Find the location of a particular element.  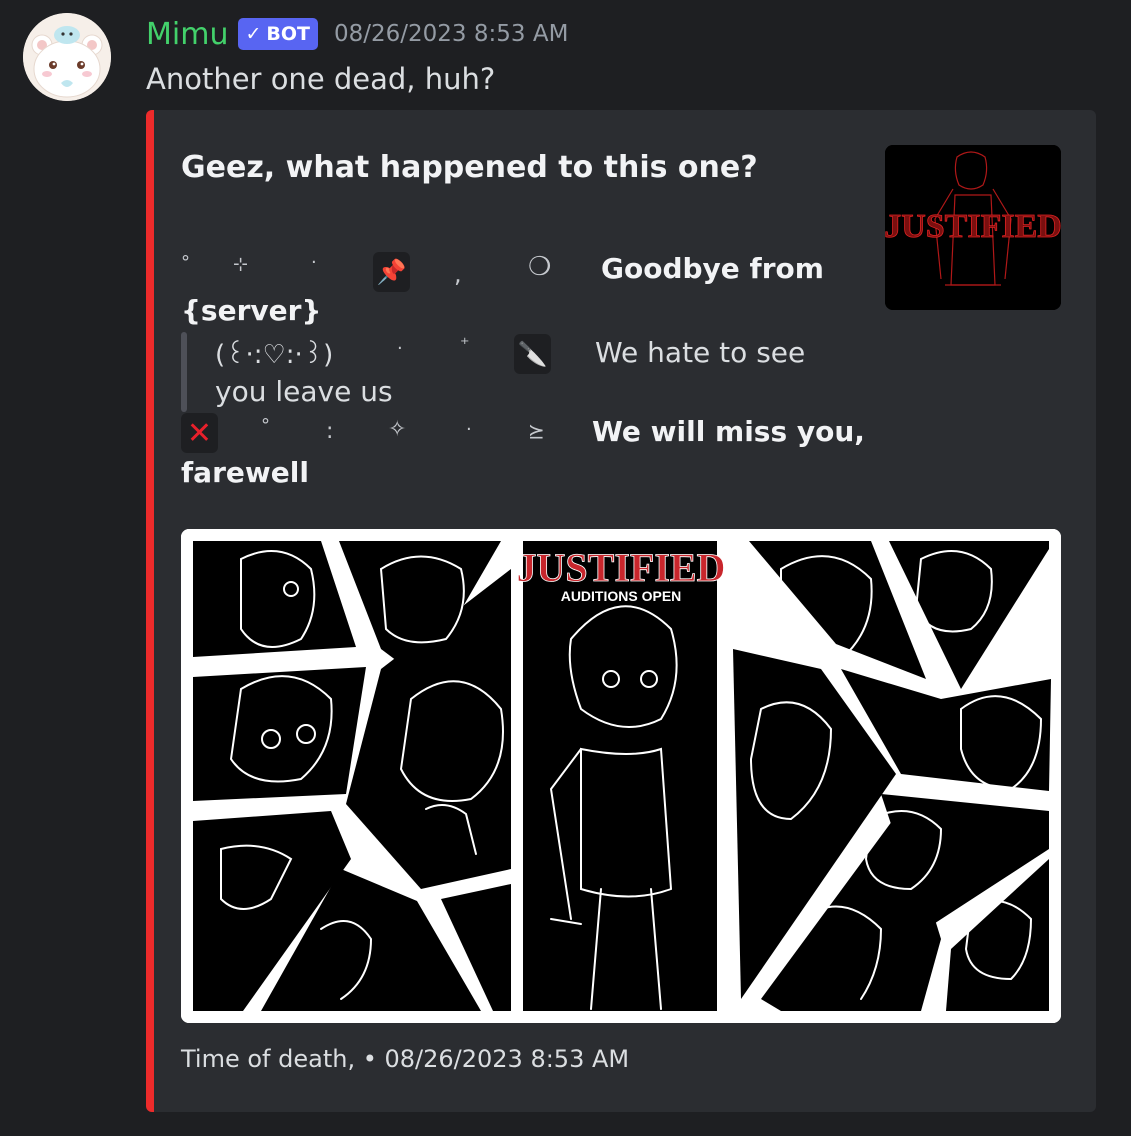

embed-title: Geez, what happened to this one? is located at coordinates (469, 167).